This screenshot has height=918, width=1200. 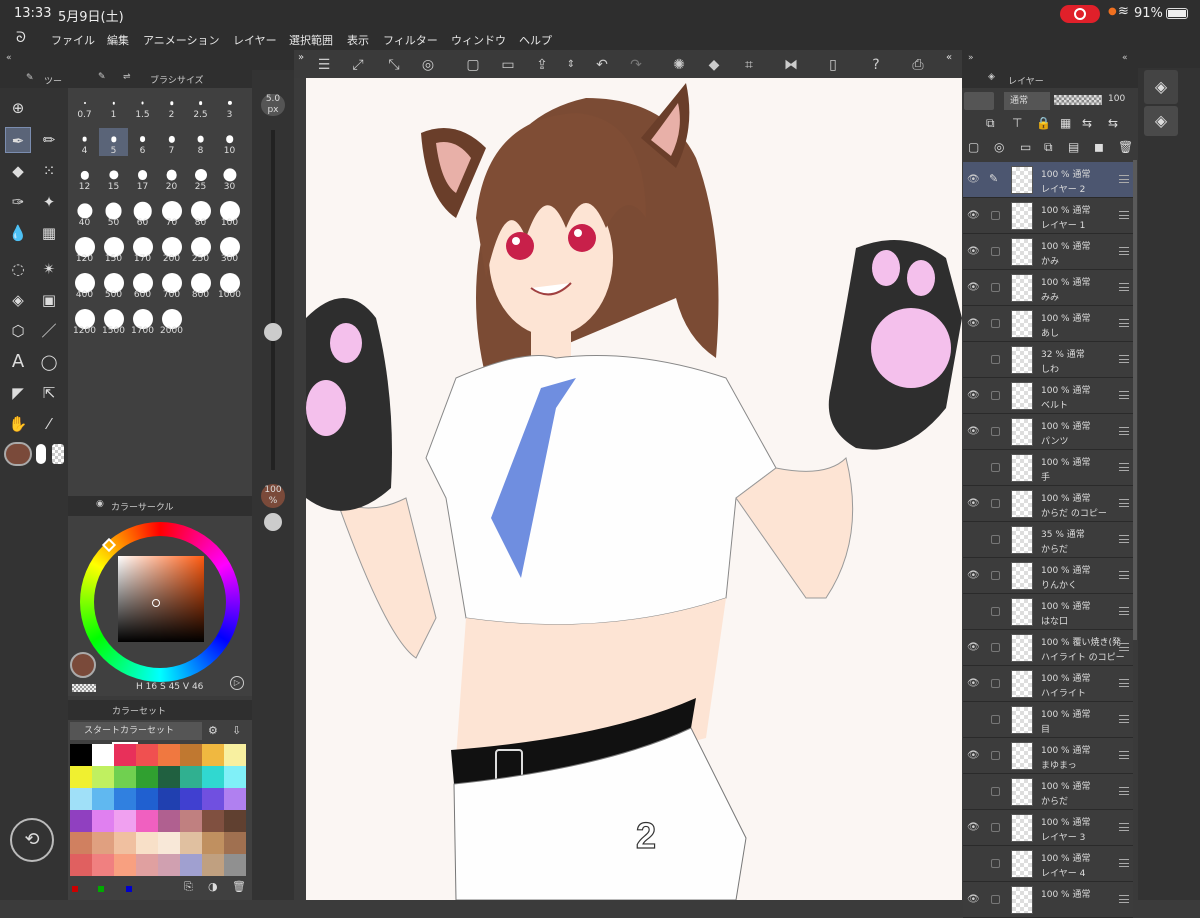 What do you see at coordinates (1048, 576) in the screenshot?
I see `layer-row: 👁 100 % 通常 りんかく` at bounding box center [1048, 576].